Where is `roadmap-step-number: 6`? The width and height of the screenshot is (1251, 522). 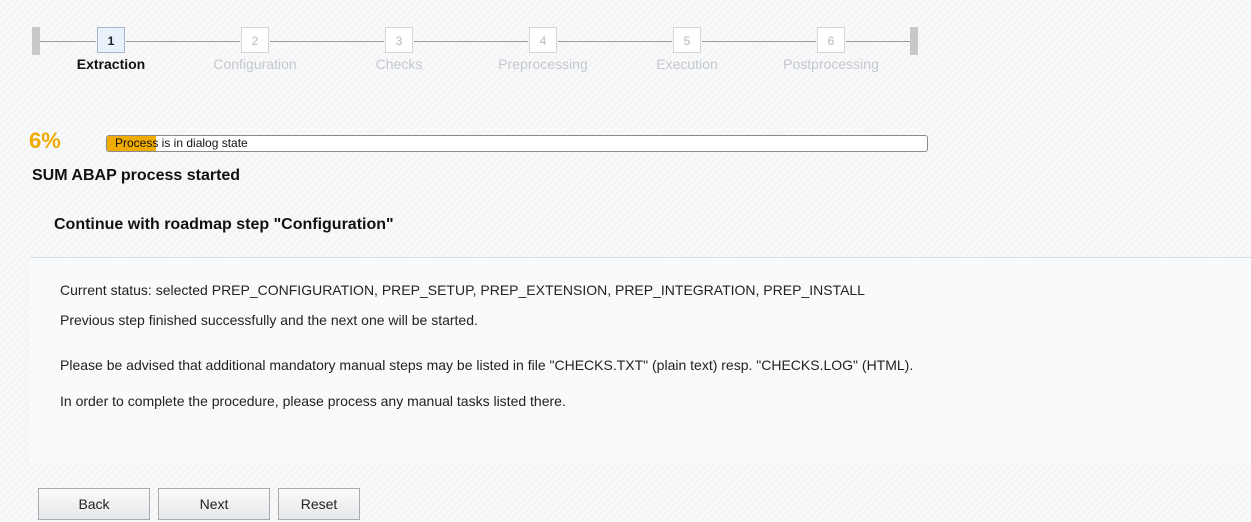 roadmap-step-number: 6 is located at coordinates (831, 40).